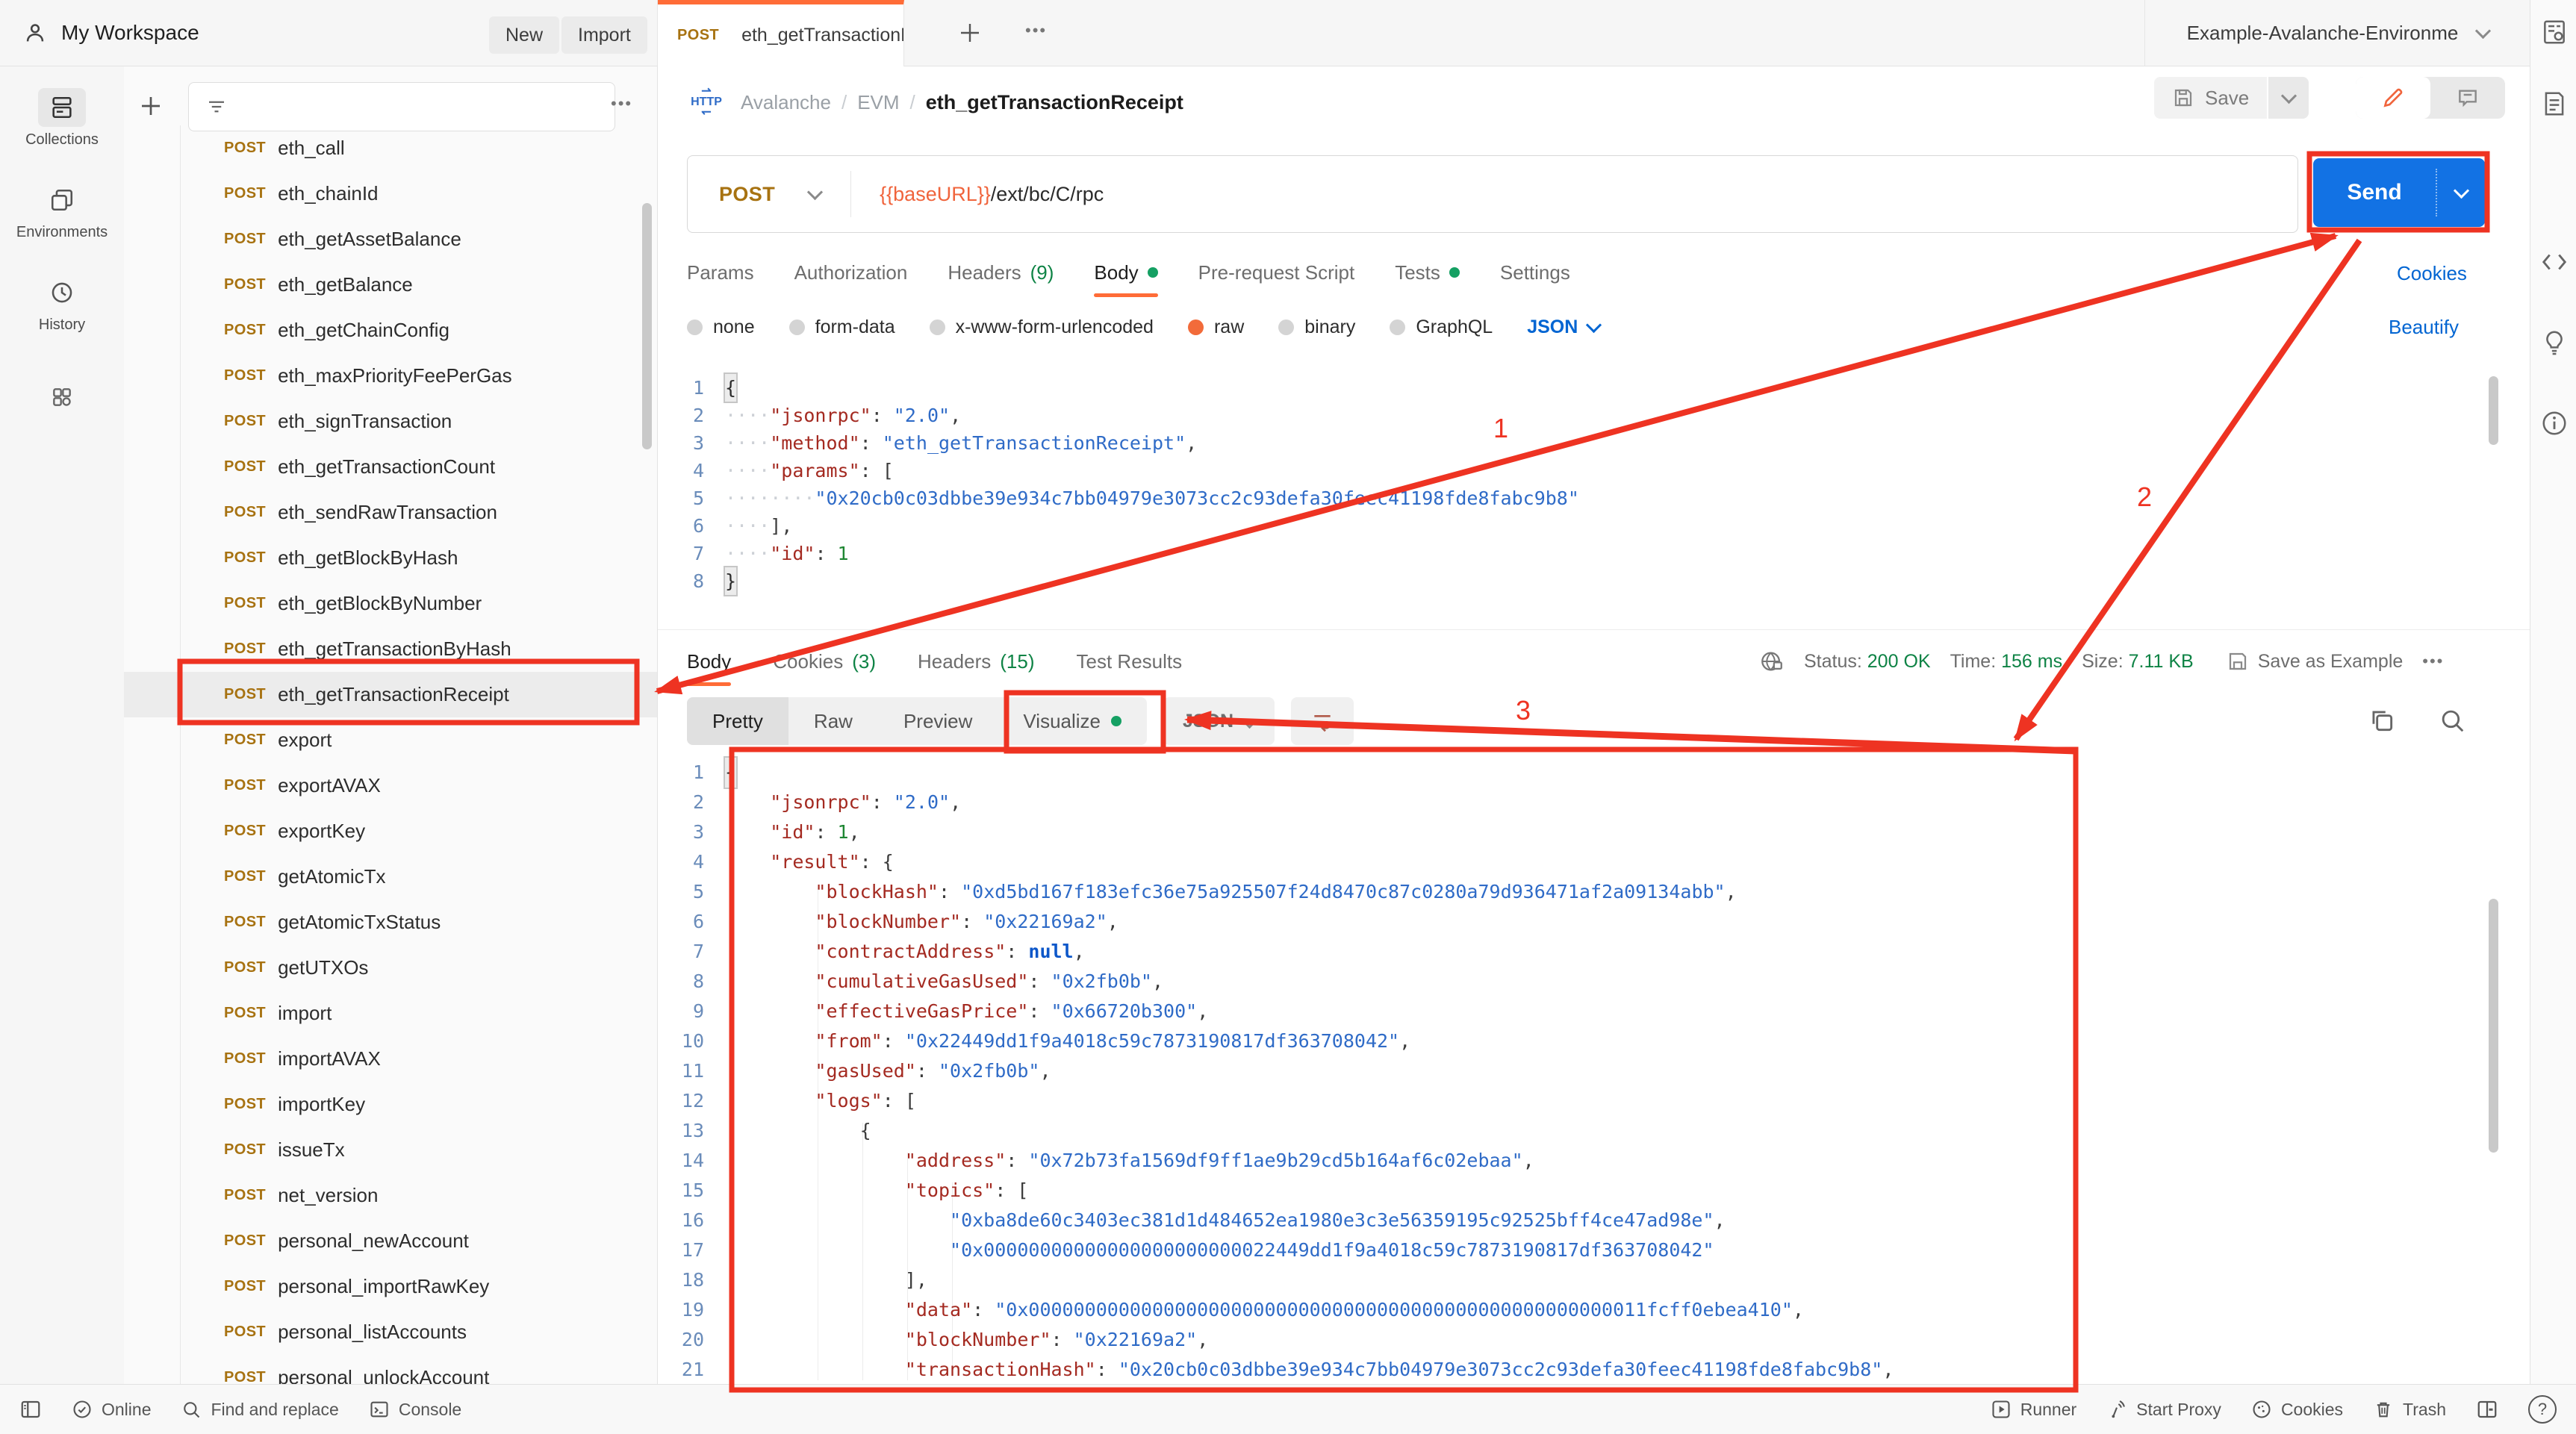 The width and height of the screenshot is (2576, 1434). I want to click on tab-eth-getTransactionReceipt: POST eth_getTransactionRece, so click(781, 33).